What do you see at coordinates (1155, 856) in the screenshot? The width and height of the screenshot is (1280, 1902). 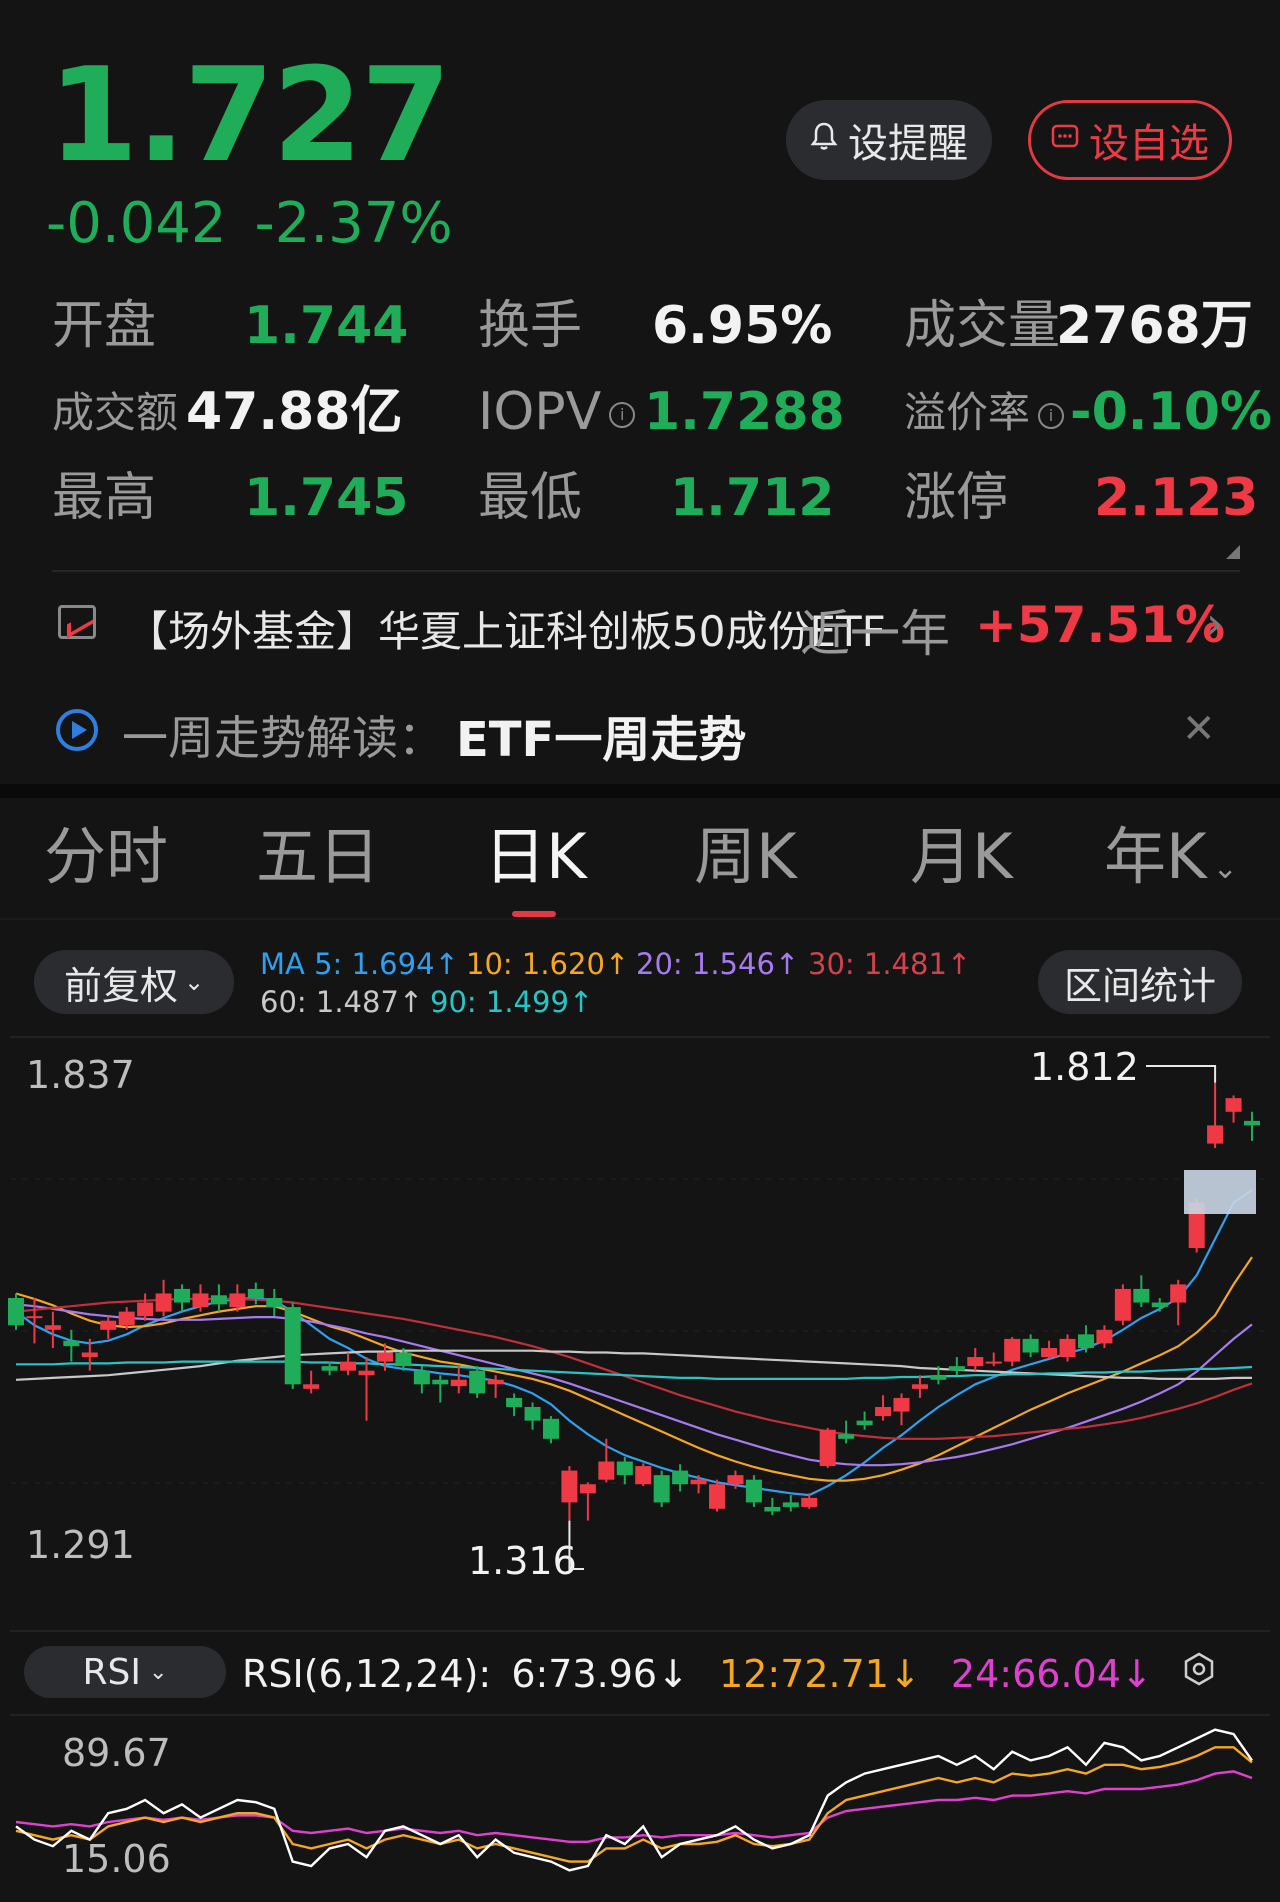 I see `tab-yearly-k-label: 年K` at bounding box center [1155, 856].